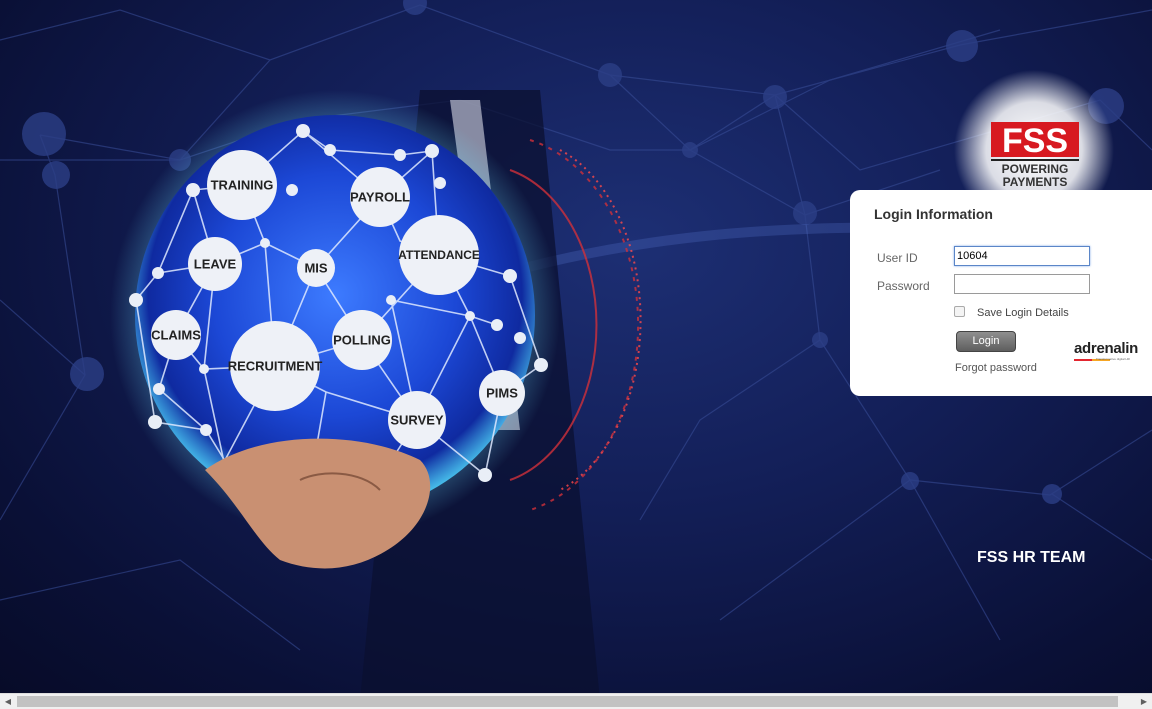 The image size is (1152, 709). What do you see at coordinates (1023, 313) in the screenshot?
I see `save-login-label: Save Login Details` at bounding box center [1023, 313].